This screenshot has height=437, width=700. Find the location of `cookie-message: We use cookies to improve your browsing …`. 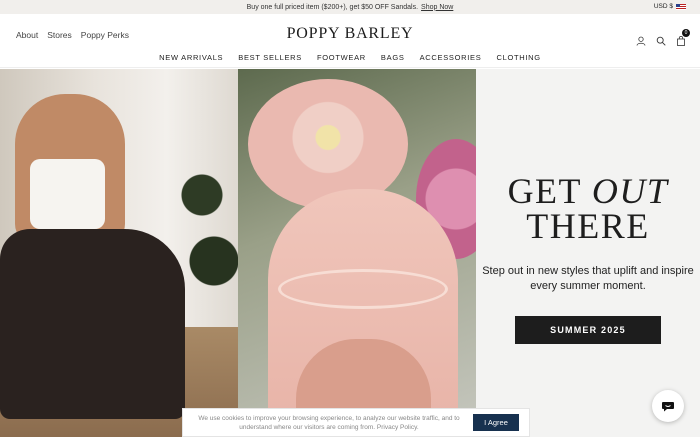

cookie-message: We use cookies to improve your browsing … is located at coordinates (329, 422).